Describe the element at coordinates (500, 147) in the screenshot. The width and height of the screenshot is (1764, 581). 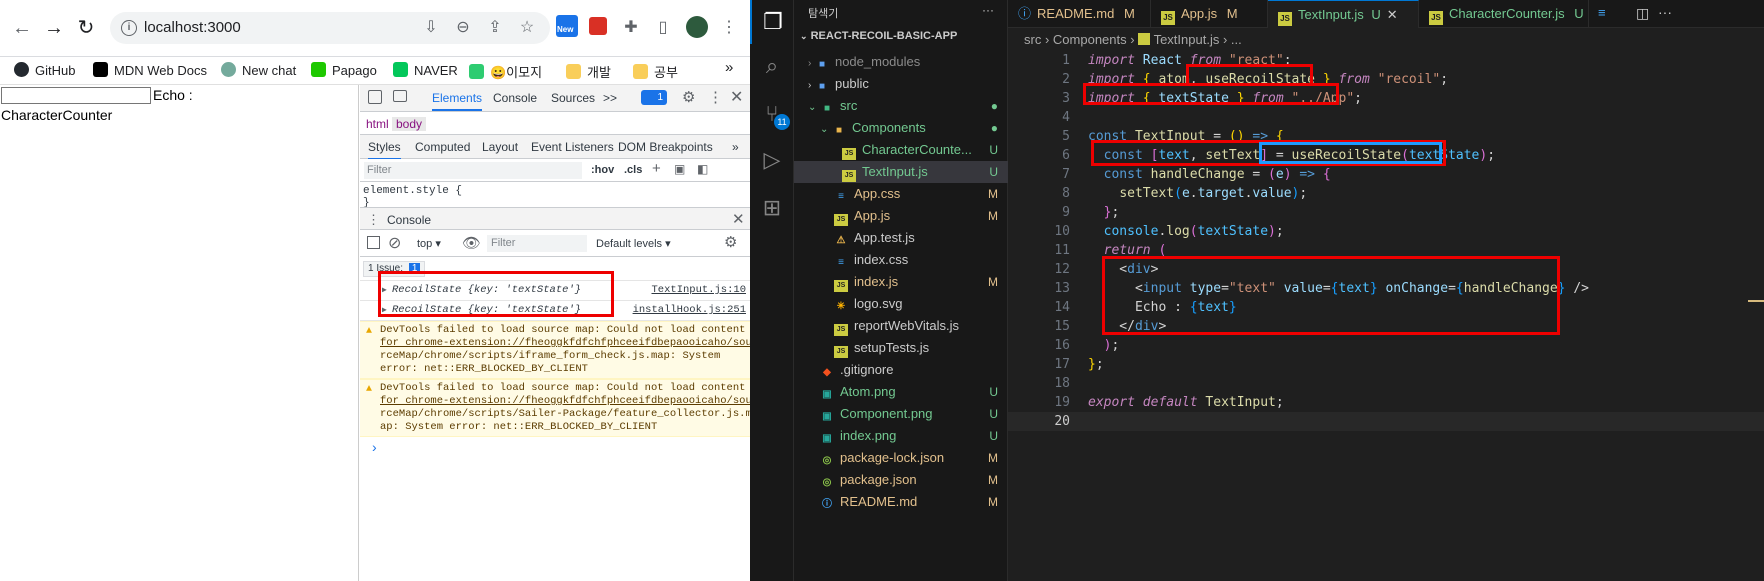
I see `subtab-layout: Layout` at that location.